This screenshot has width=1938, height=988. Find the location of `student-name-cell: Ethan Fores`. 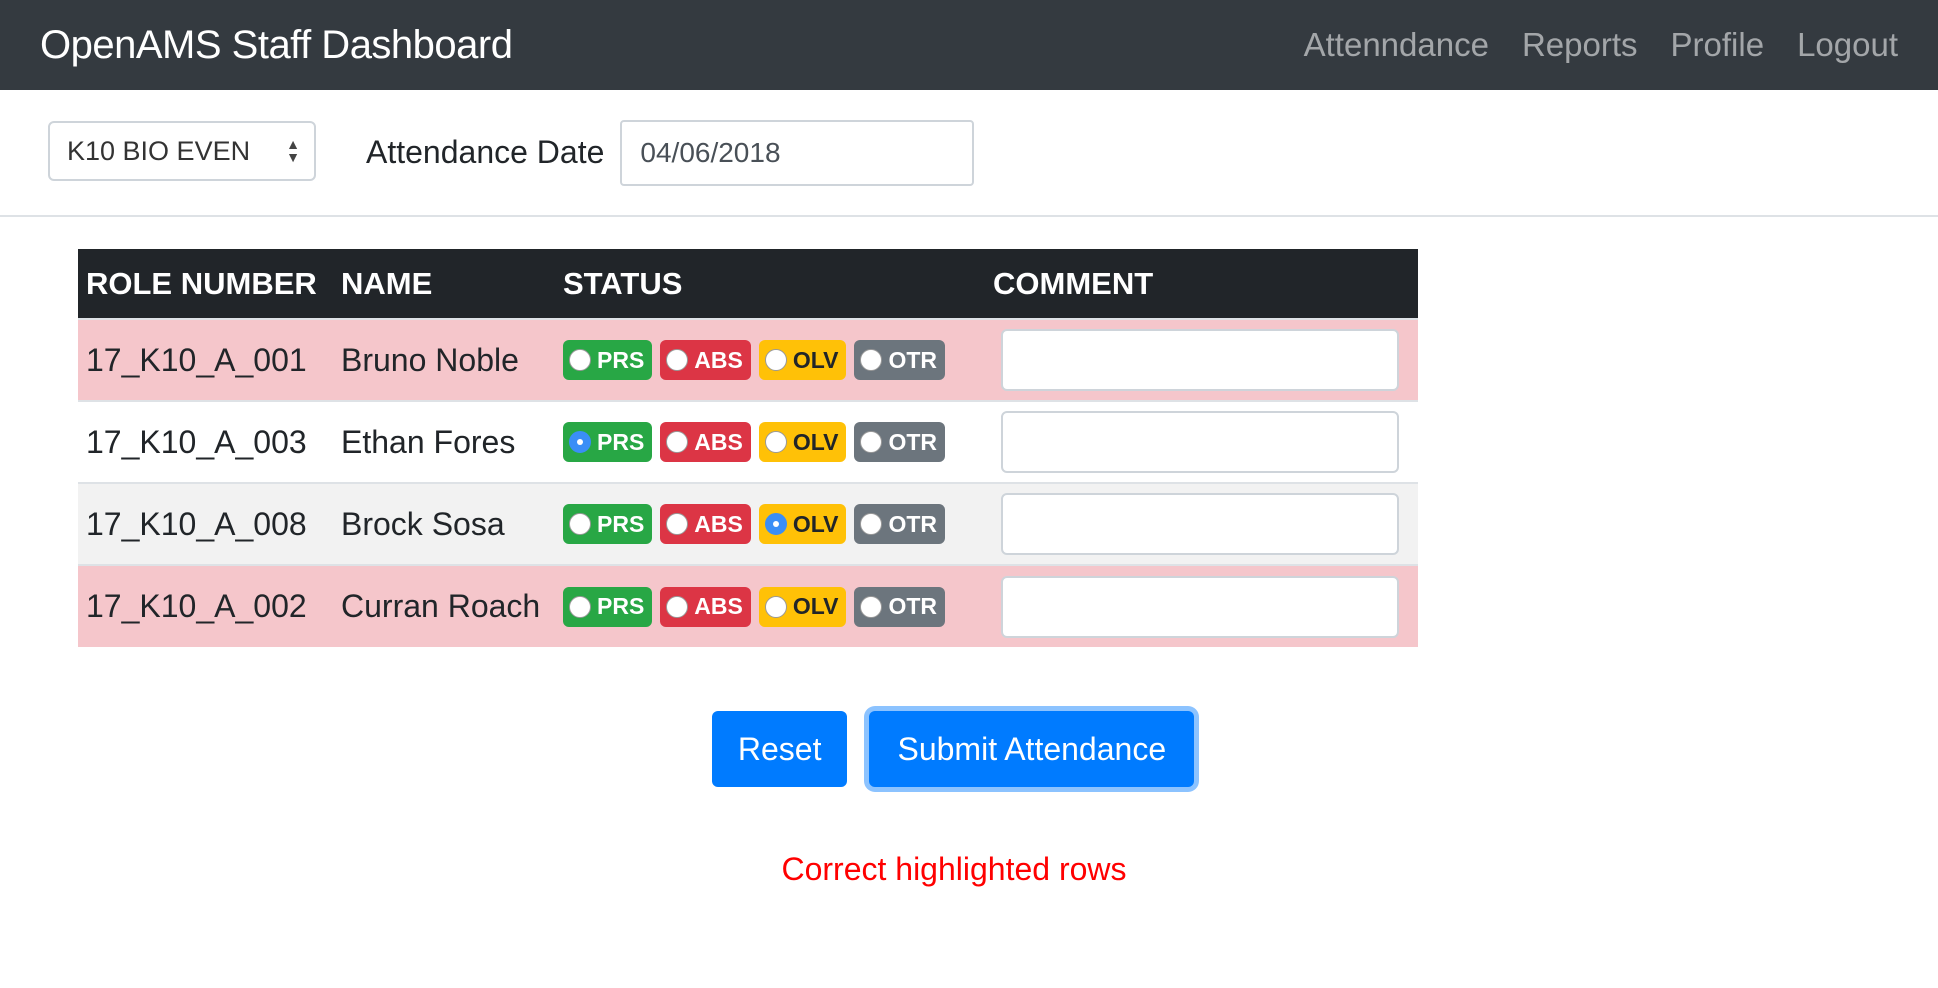

student-name-cell: Ethan Fores is located at coordinates (444, 441).